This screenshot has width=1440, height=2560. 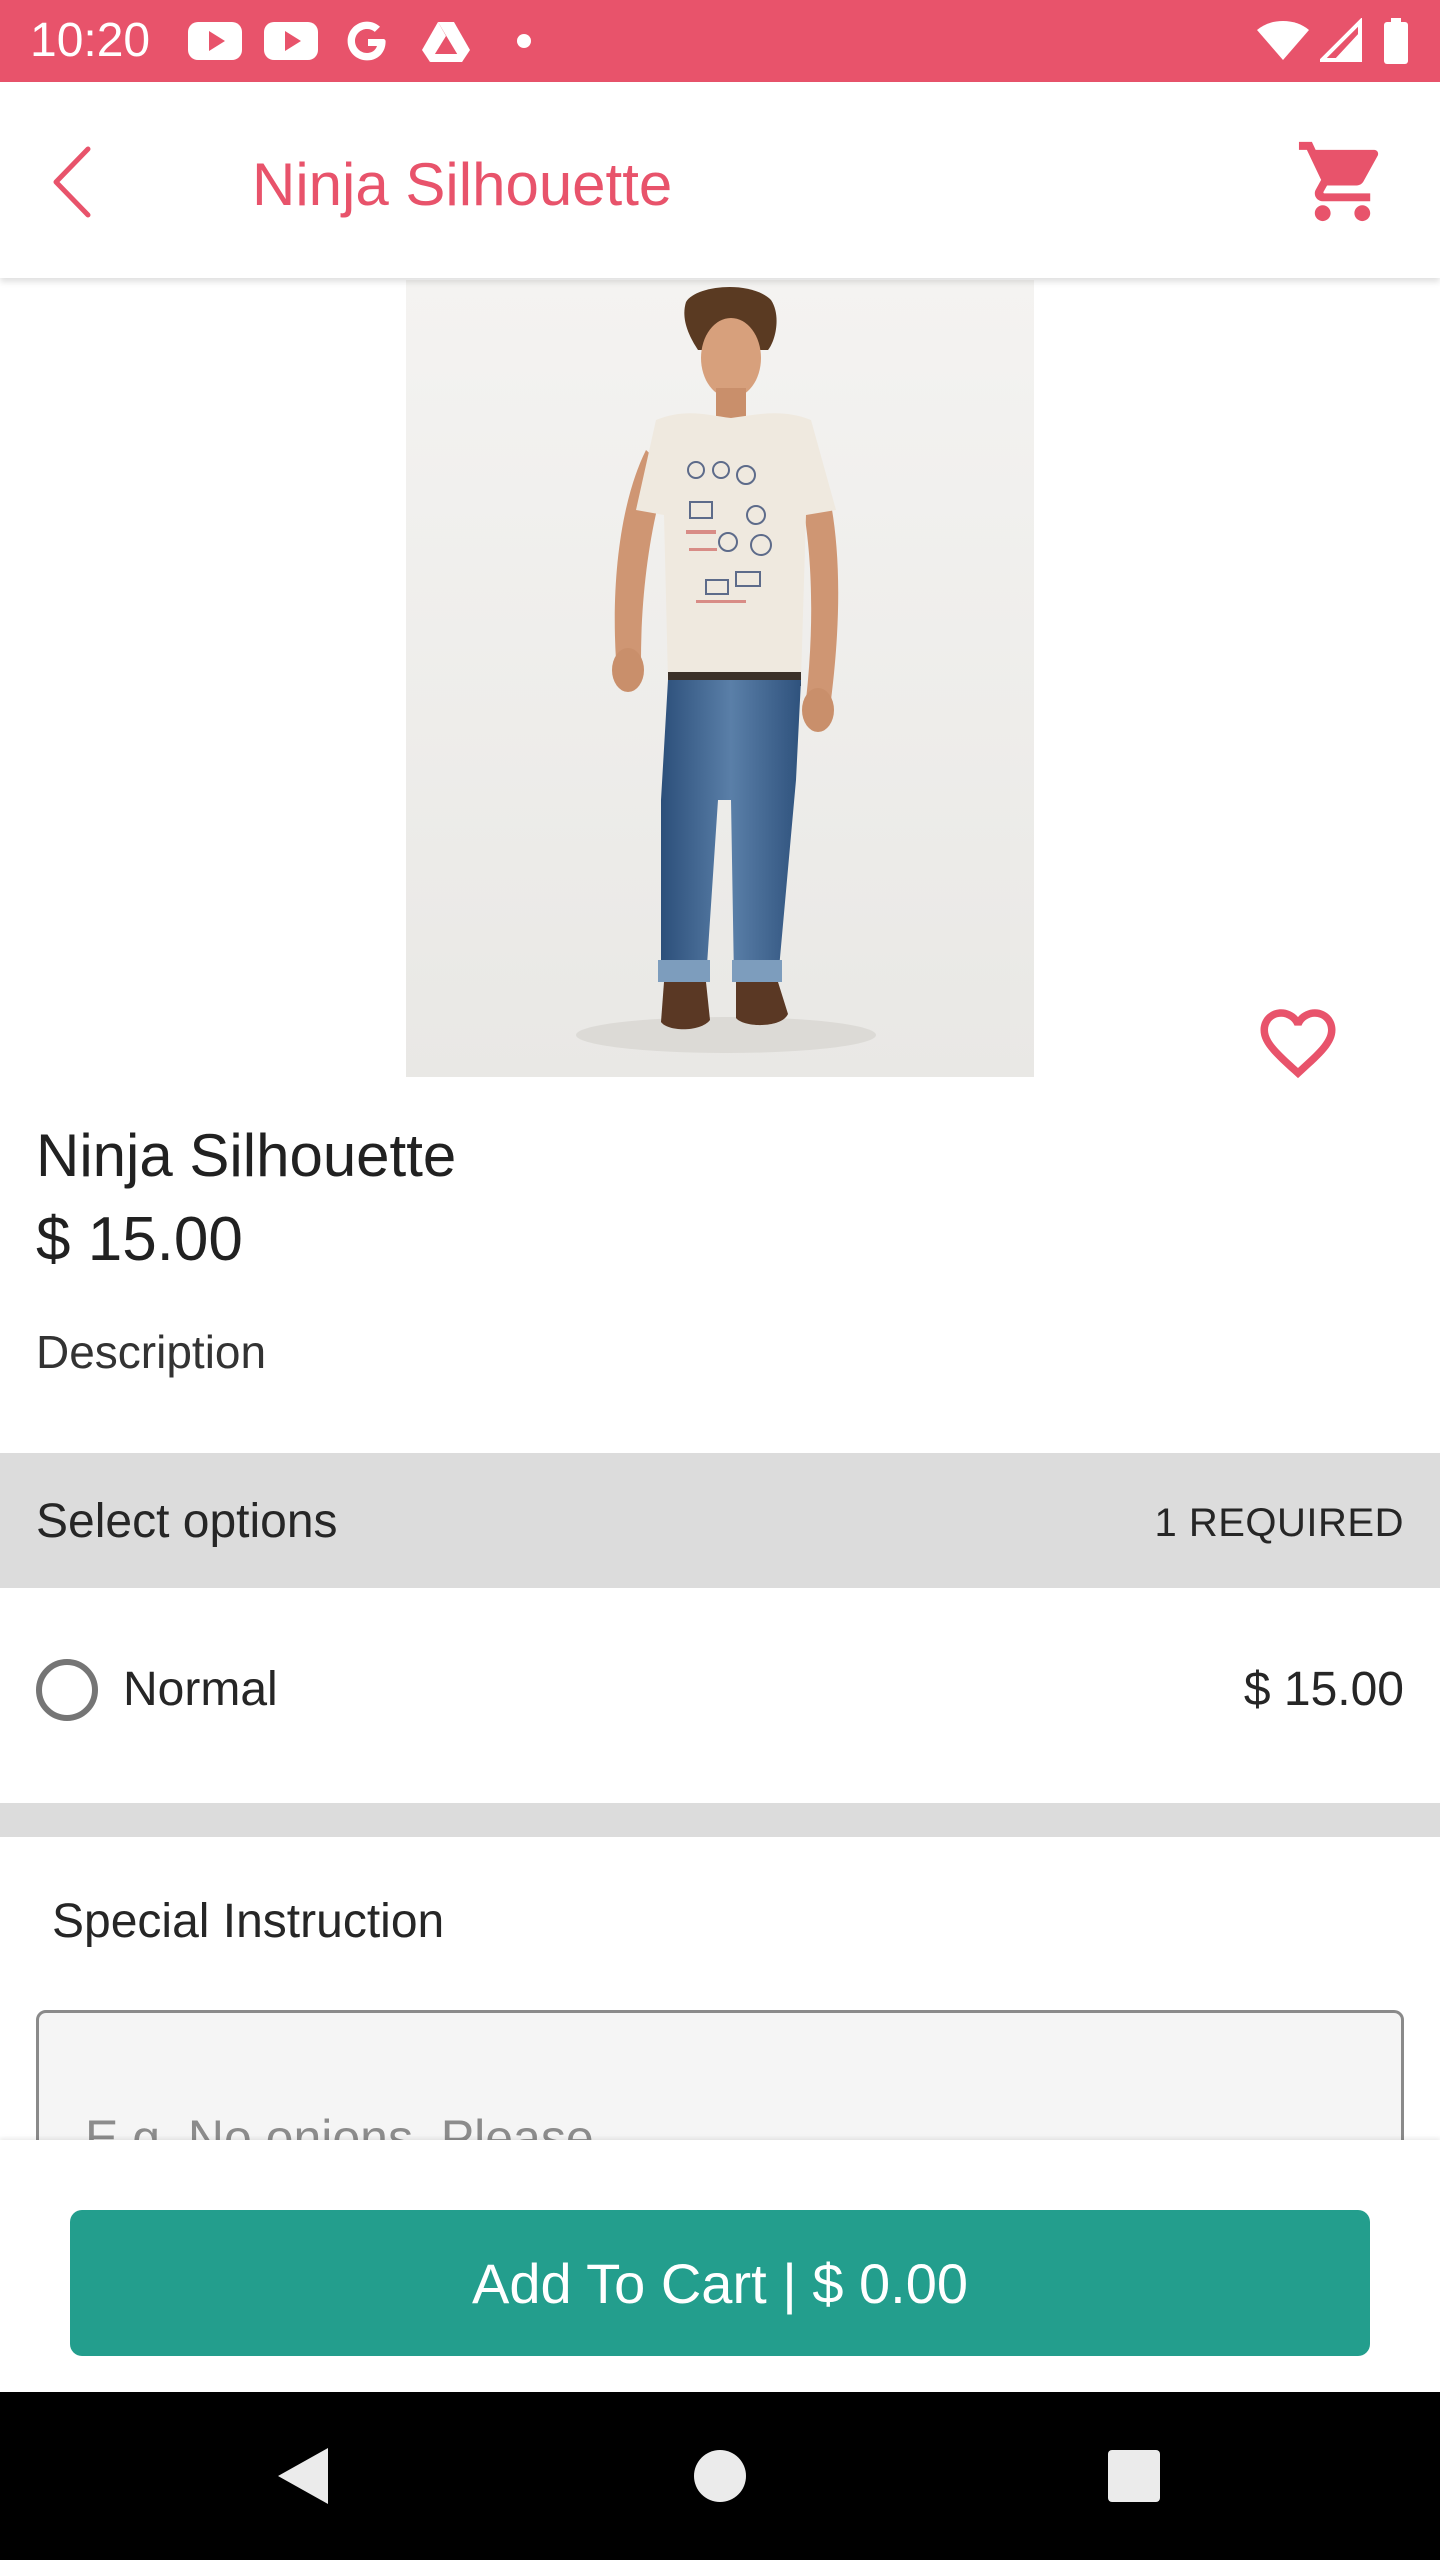 I want to click on wifi-icon, so click(x=1283, y=40).